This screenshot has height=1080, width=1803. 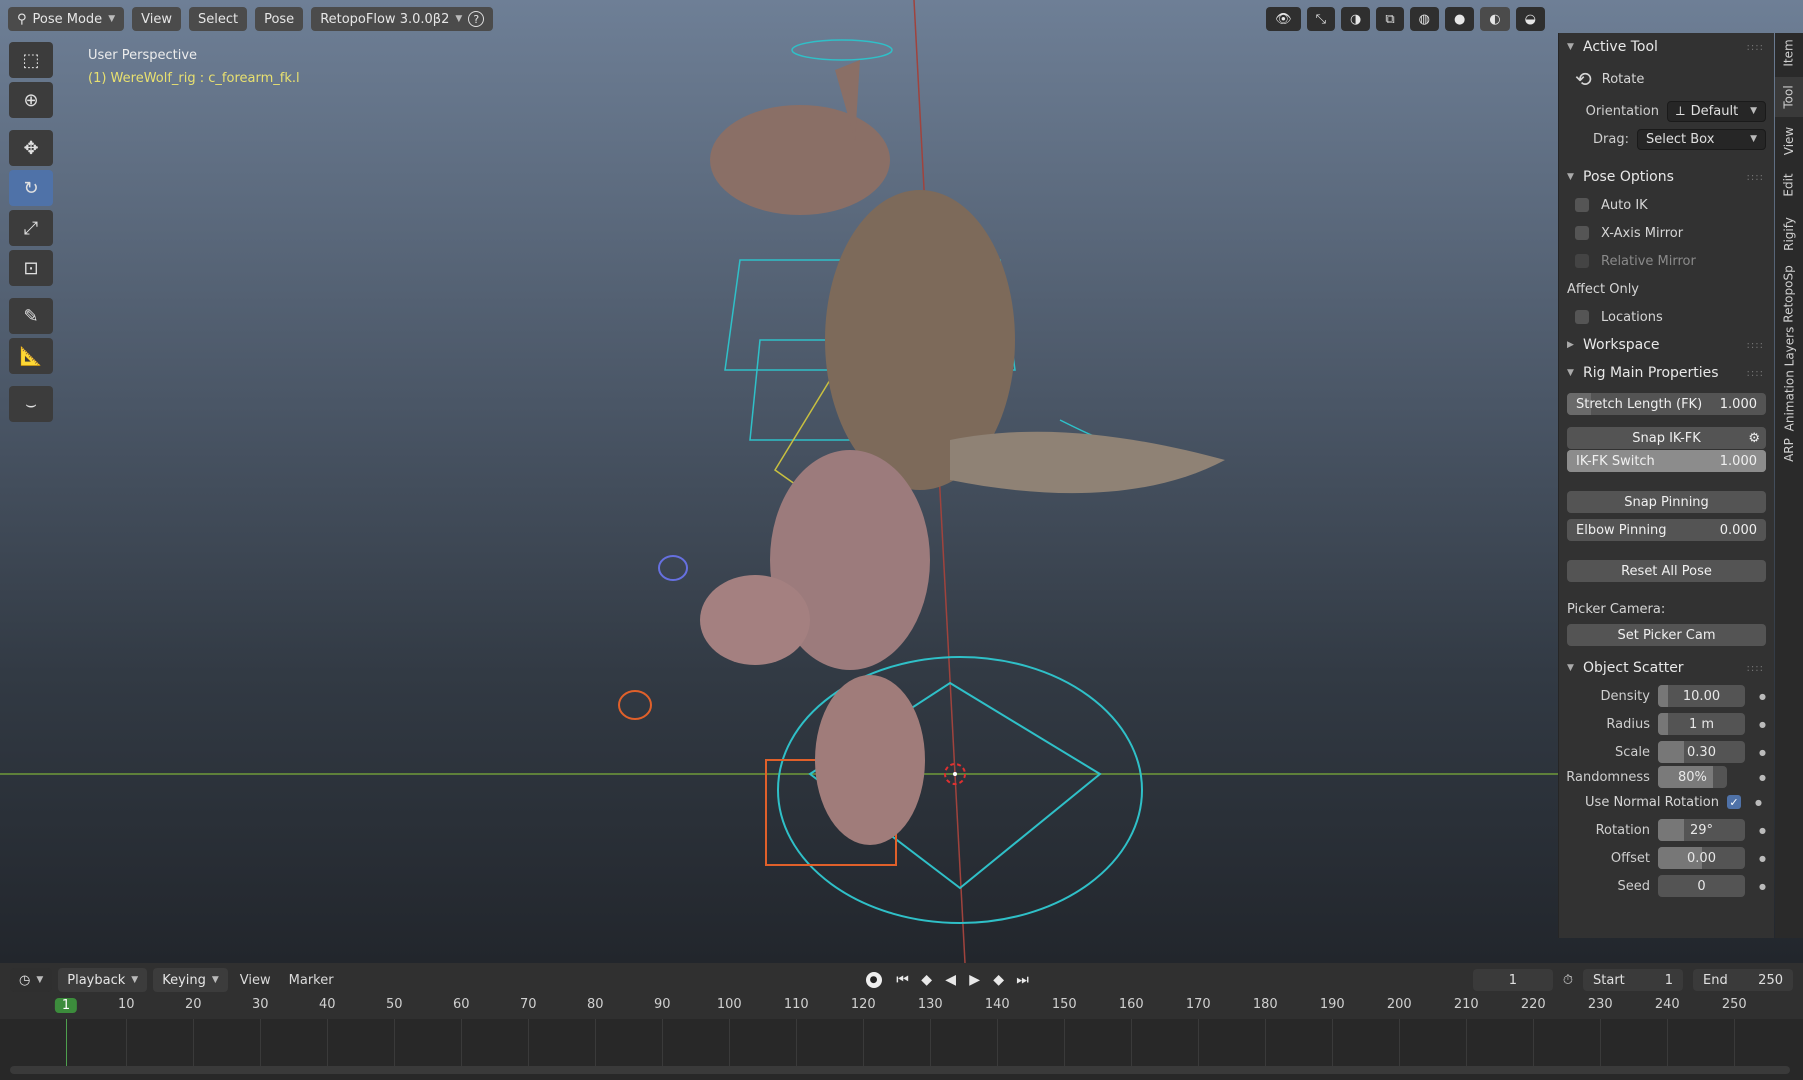 I want to click on annotate-icon: ✎, so click(x=31, y=316).